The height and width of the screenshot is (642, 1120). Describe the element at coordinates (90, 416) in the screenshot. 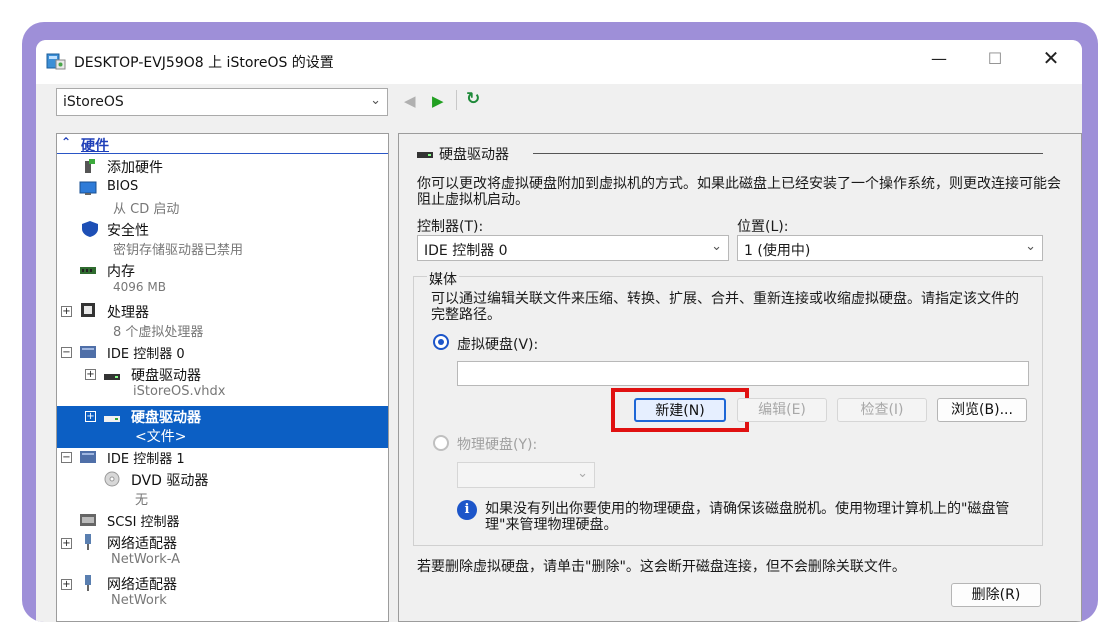

I see `expand-hdd2-icon: +` at that location.